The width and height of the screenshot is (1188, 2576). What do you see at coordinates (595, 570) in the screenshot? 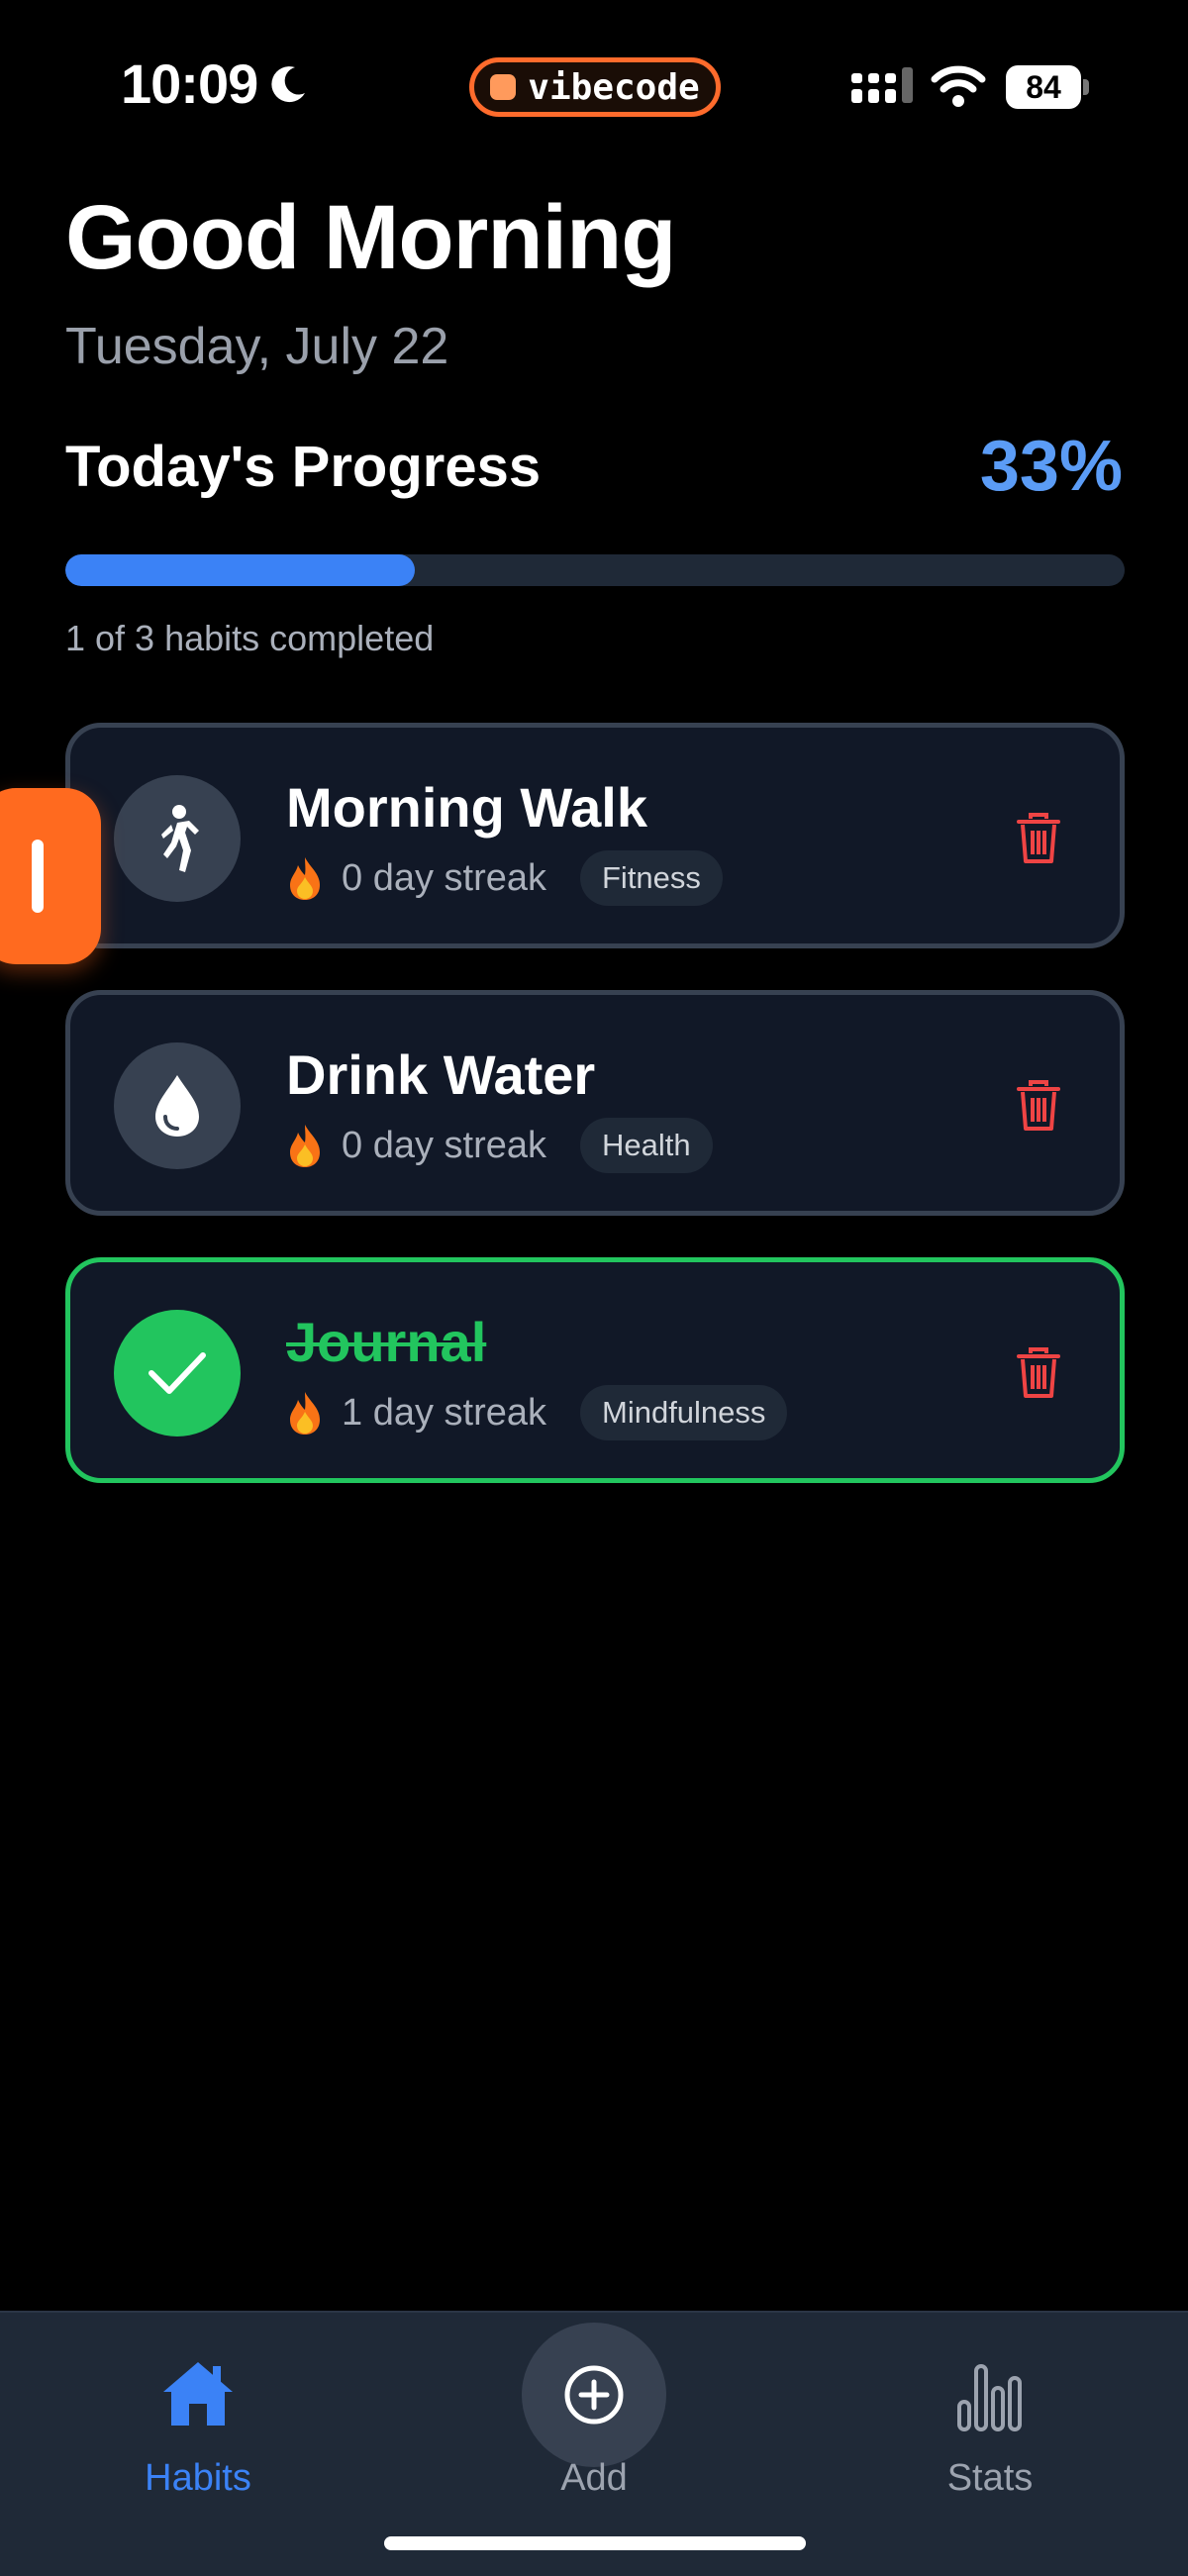
I see `progress-bar` at bounding box center [595, 570].